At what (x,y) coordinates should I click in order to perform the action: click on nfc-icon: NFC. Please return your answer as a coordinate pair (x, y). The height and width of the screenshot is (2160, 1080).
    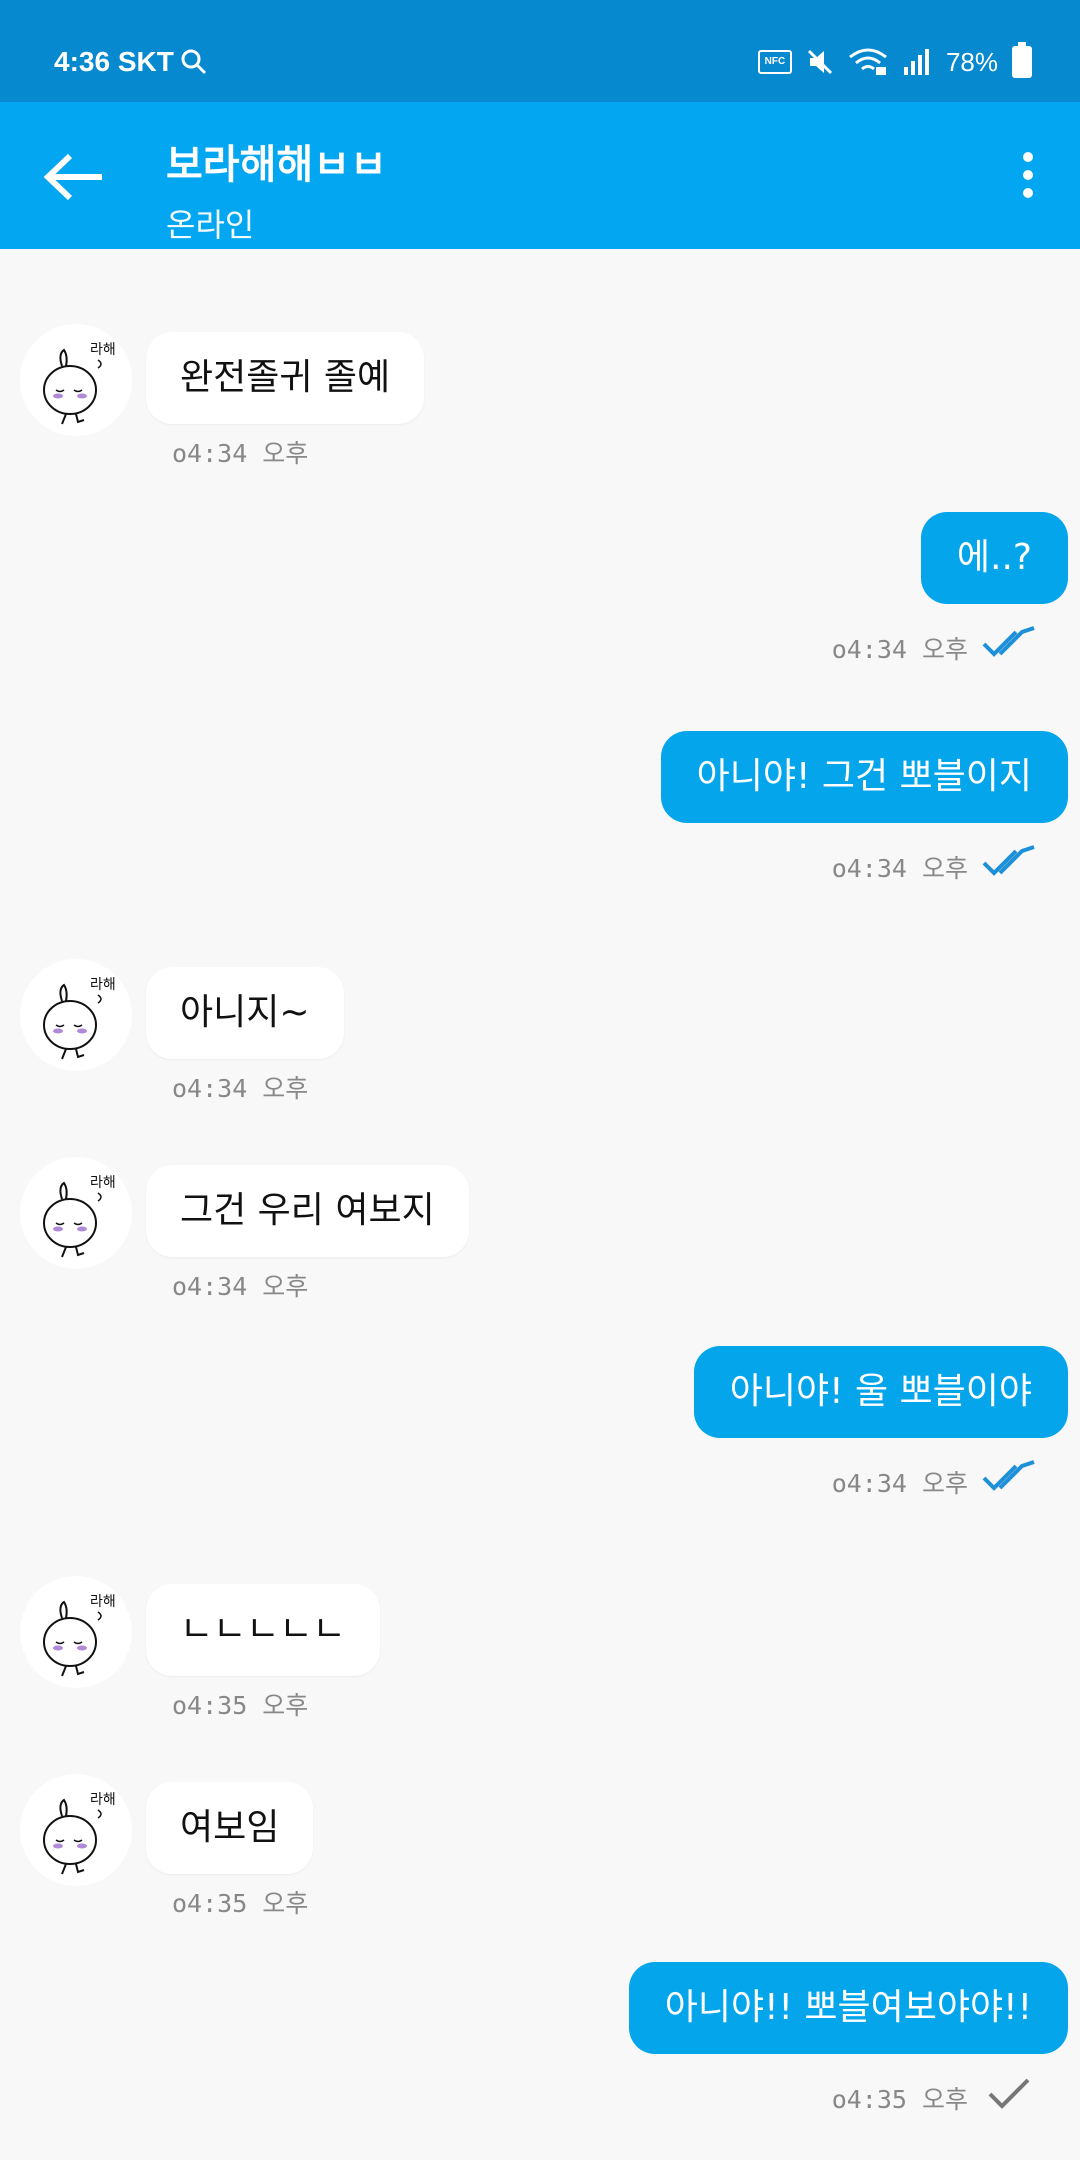
    Looking at the image, I should click on (774, 62).